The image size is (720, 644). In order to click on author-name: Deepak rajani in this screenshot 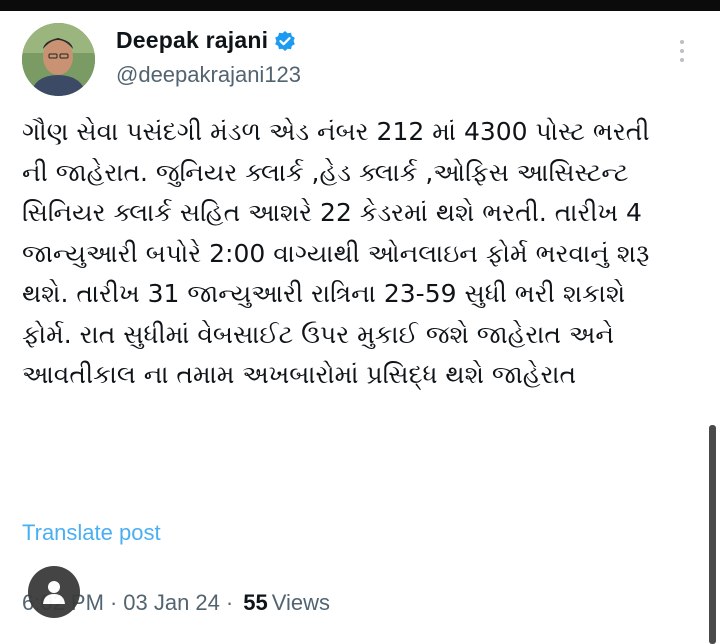, I will do `click(192, 40)`.